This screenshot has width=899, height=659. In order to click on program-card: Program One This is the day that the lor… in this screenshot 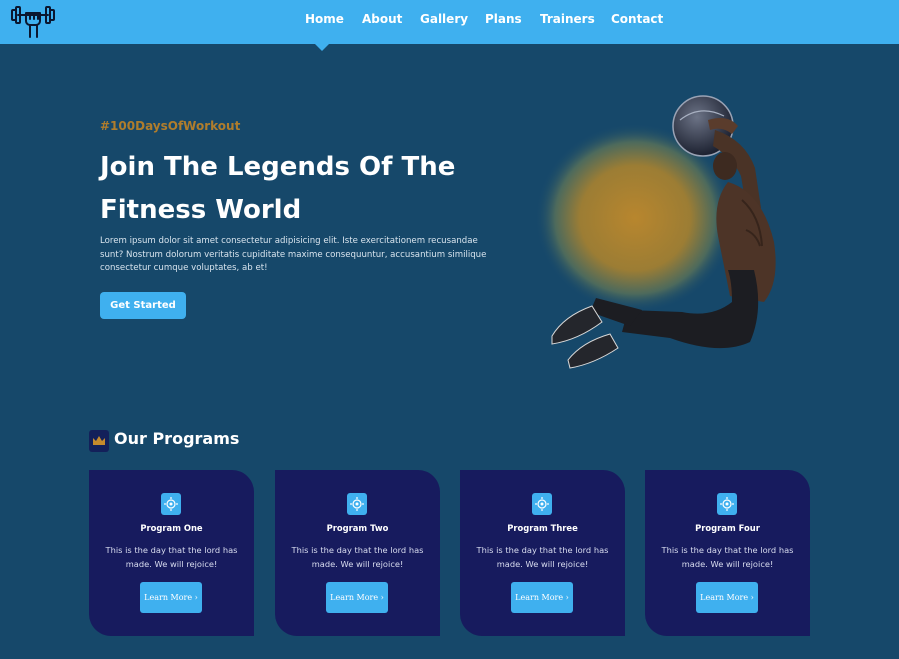, I will do `click(171, 553)`.